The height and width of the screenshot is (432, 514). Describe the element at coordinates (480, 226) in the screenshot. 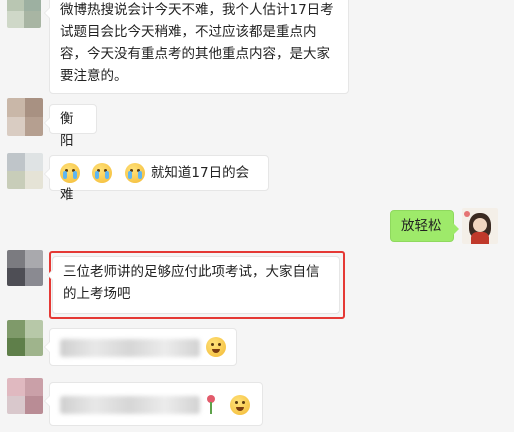

I see `self-avatar` at that location.